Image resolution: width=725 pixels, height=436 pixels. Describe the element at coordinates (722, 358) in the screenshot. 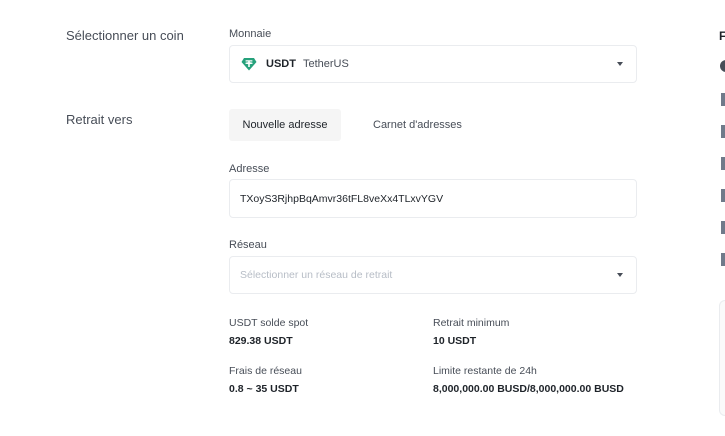

I see `side-panel-card` at that location.